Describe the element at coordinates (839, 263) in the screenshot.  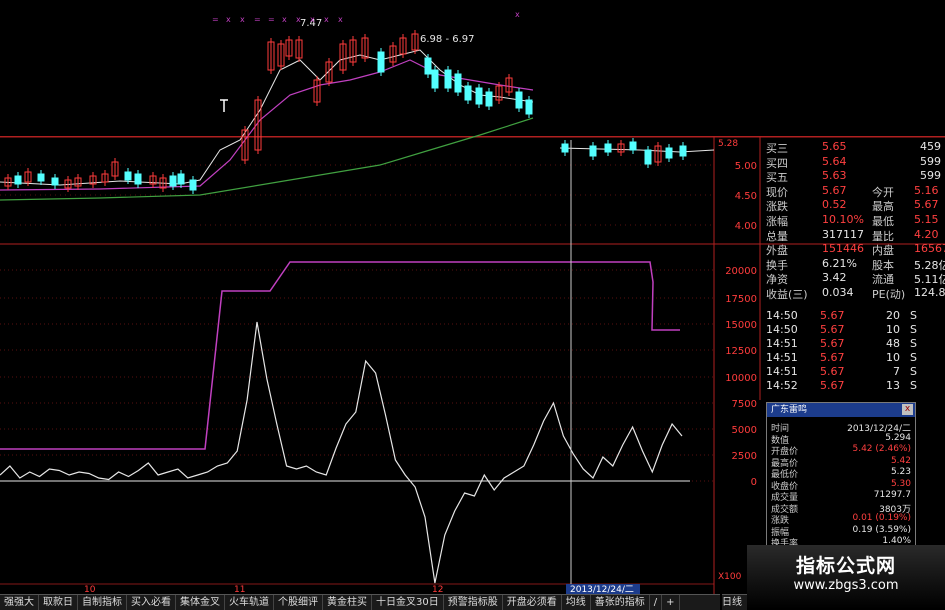
I see `quote-value: 6.21%` at that location.